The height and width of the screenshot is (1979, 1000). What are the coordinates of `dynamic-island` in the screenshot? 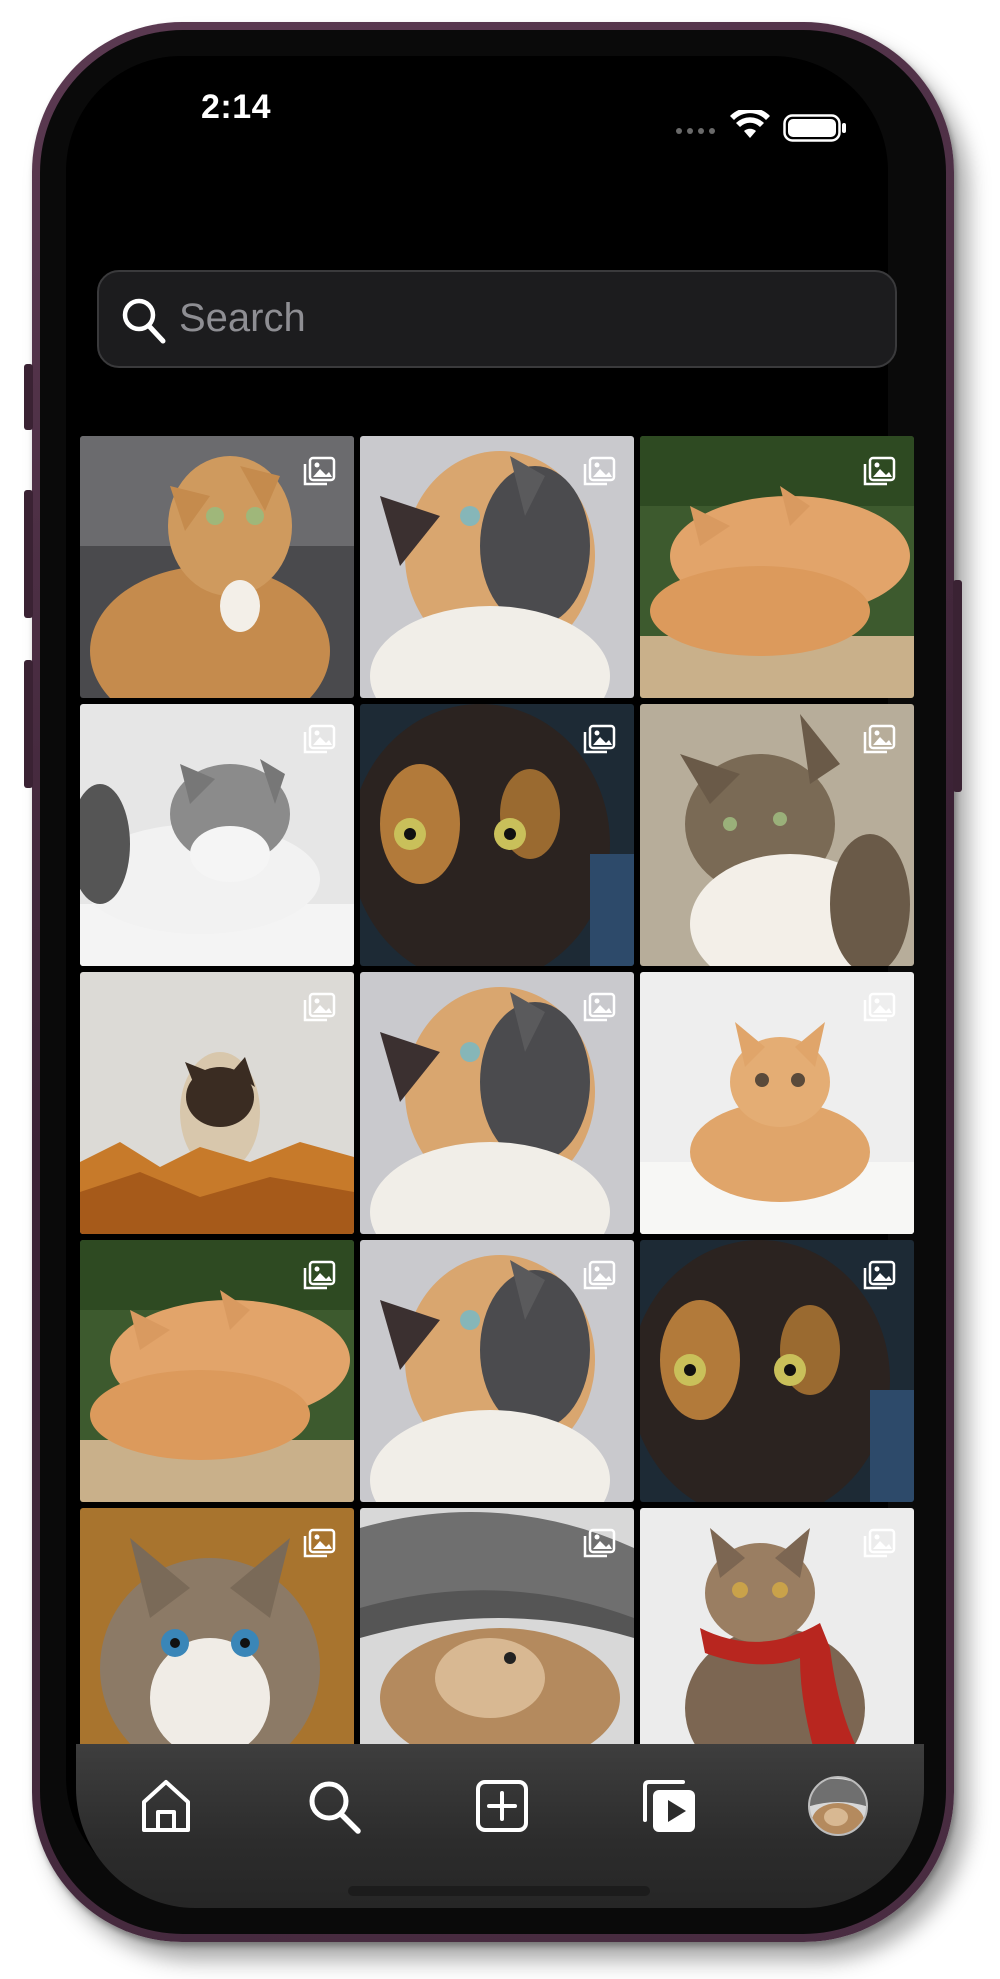 It's located at (501, 117).